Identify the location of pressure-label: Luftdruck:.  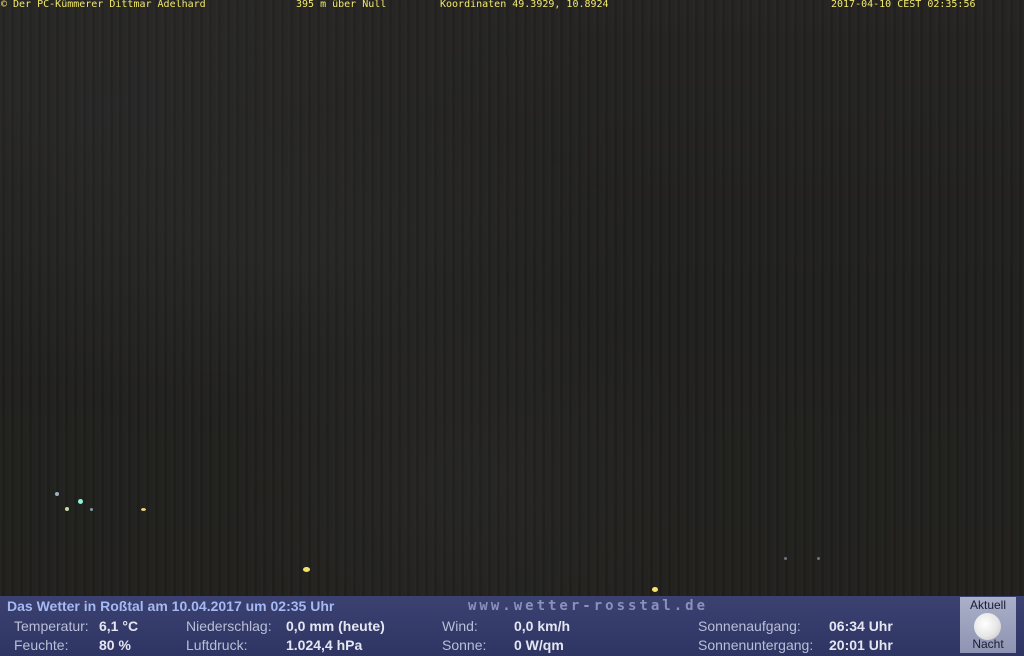
(217, 645).